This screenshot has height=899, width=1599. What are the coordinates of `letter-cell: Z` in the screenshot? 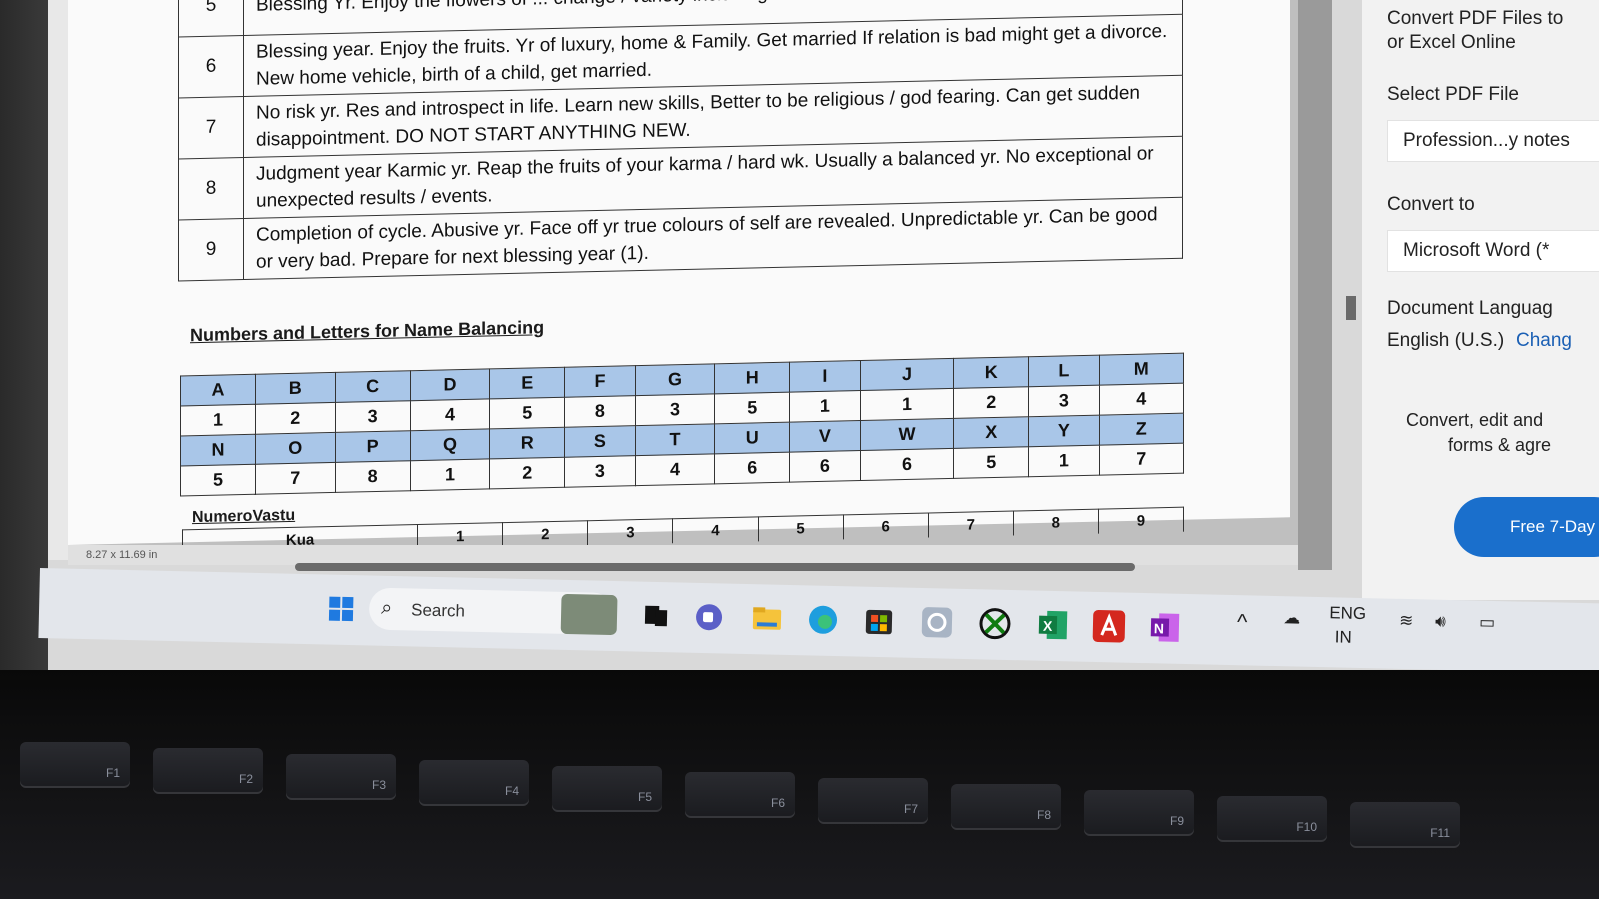 It's located at (1141, 429).